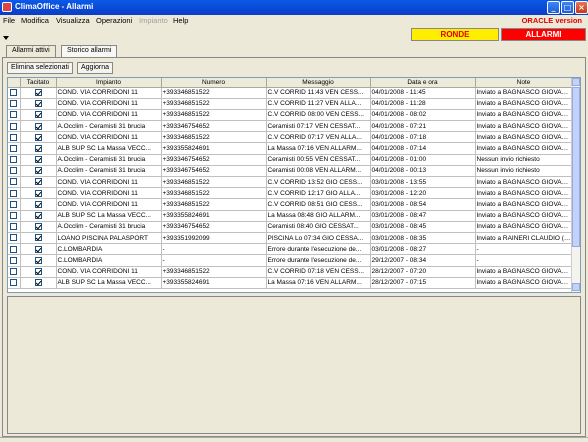  I want to click on column-header-impianto: Impianto, so click(109, 83).